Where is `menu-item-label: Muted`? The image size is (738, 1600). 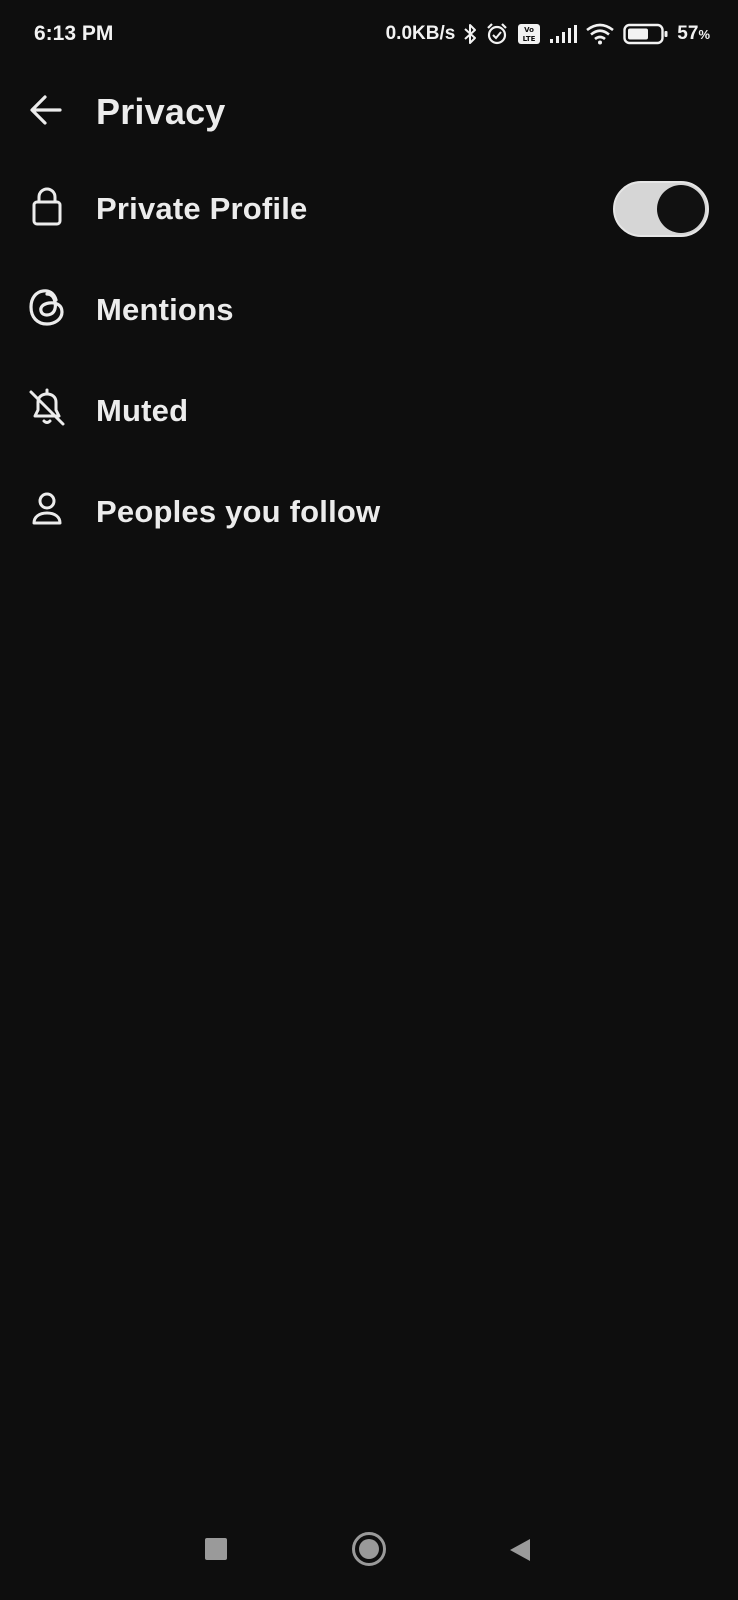 menu-item-label: Muted is located at coordinates (142, 410).